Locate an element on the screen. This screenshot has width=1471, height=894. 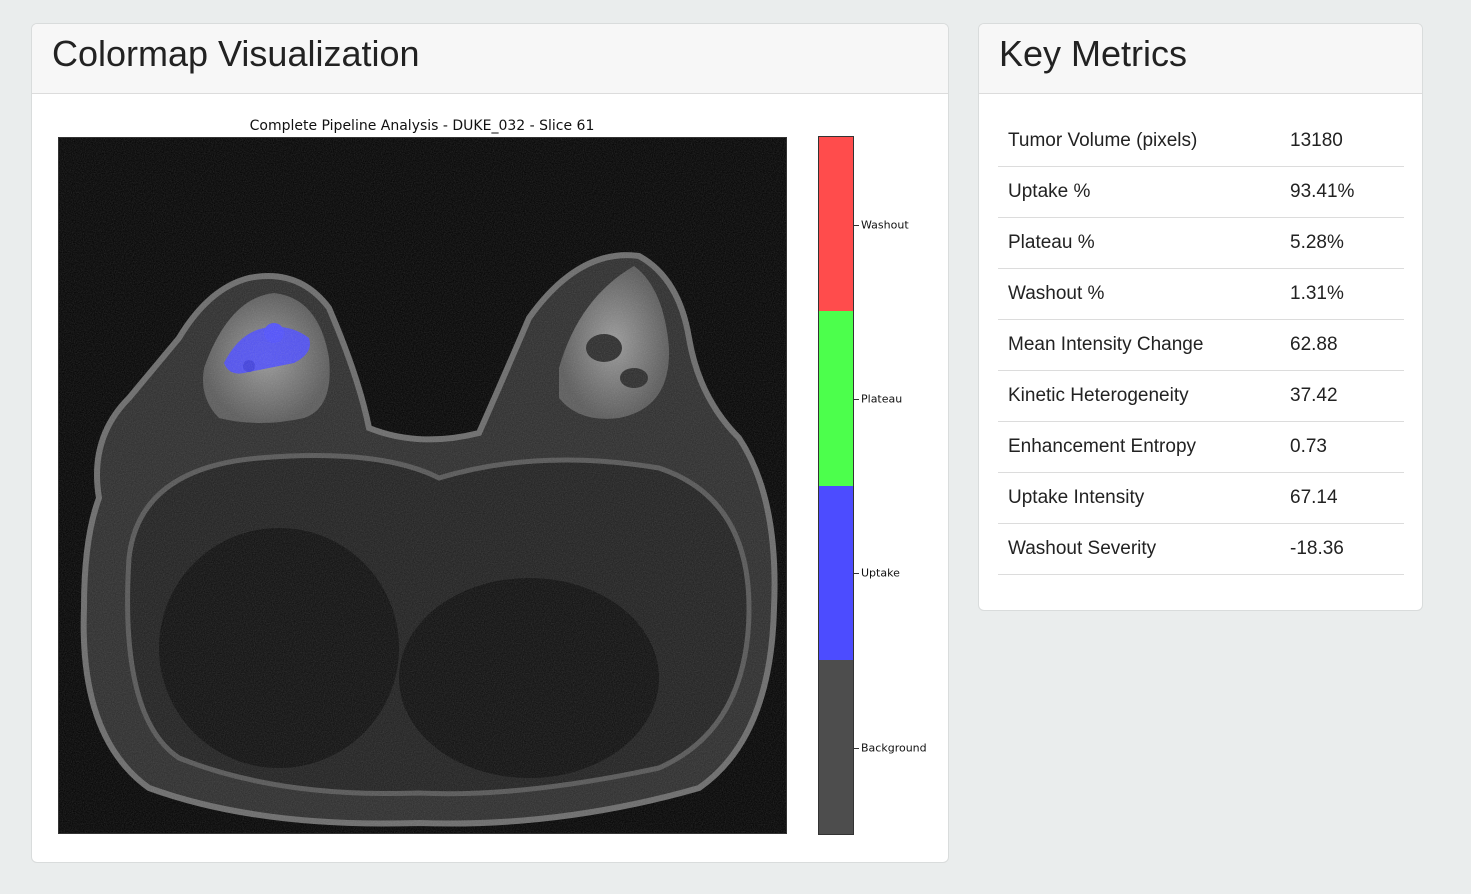
table-row: Enhancement Entropy 0.73 is located at coordinates (1201, 447).